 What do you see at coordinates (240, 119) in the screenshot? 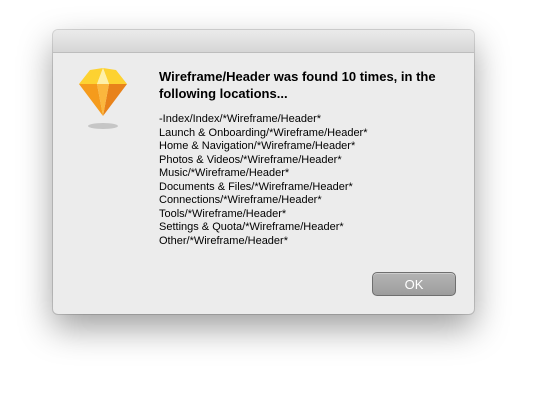
I see `list-item: -Index/Index/*Wireframe/Header*` at bounding box center [240, 119].